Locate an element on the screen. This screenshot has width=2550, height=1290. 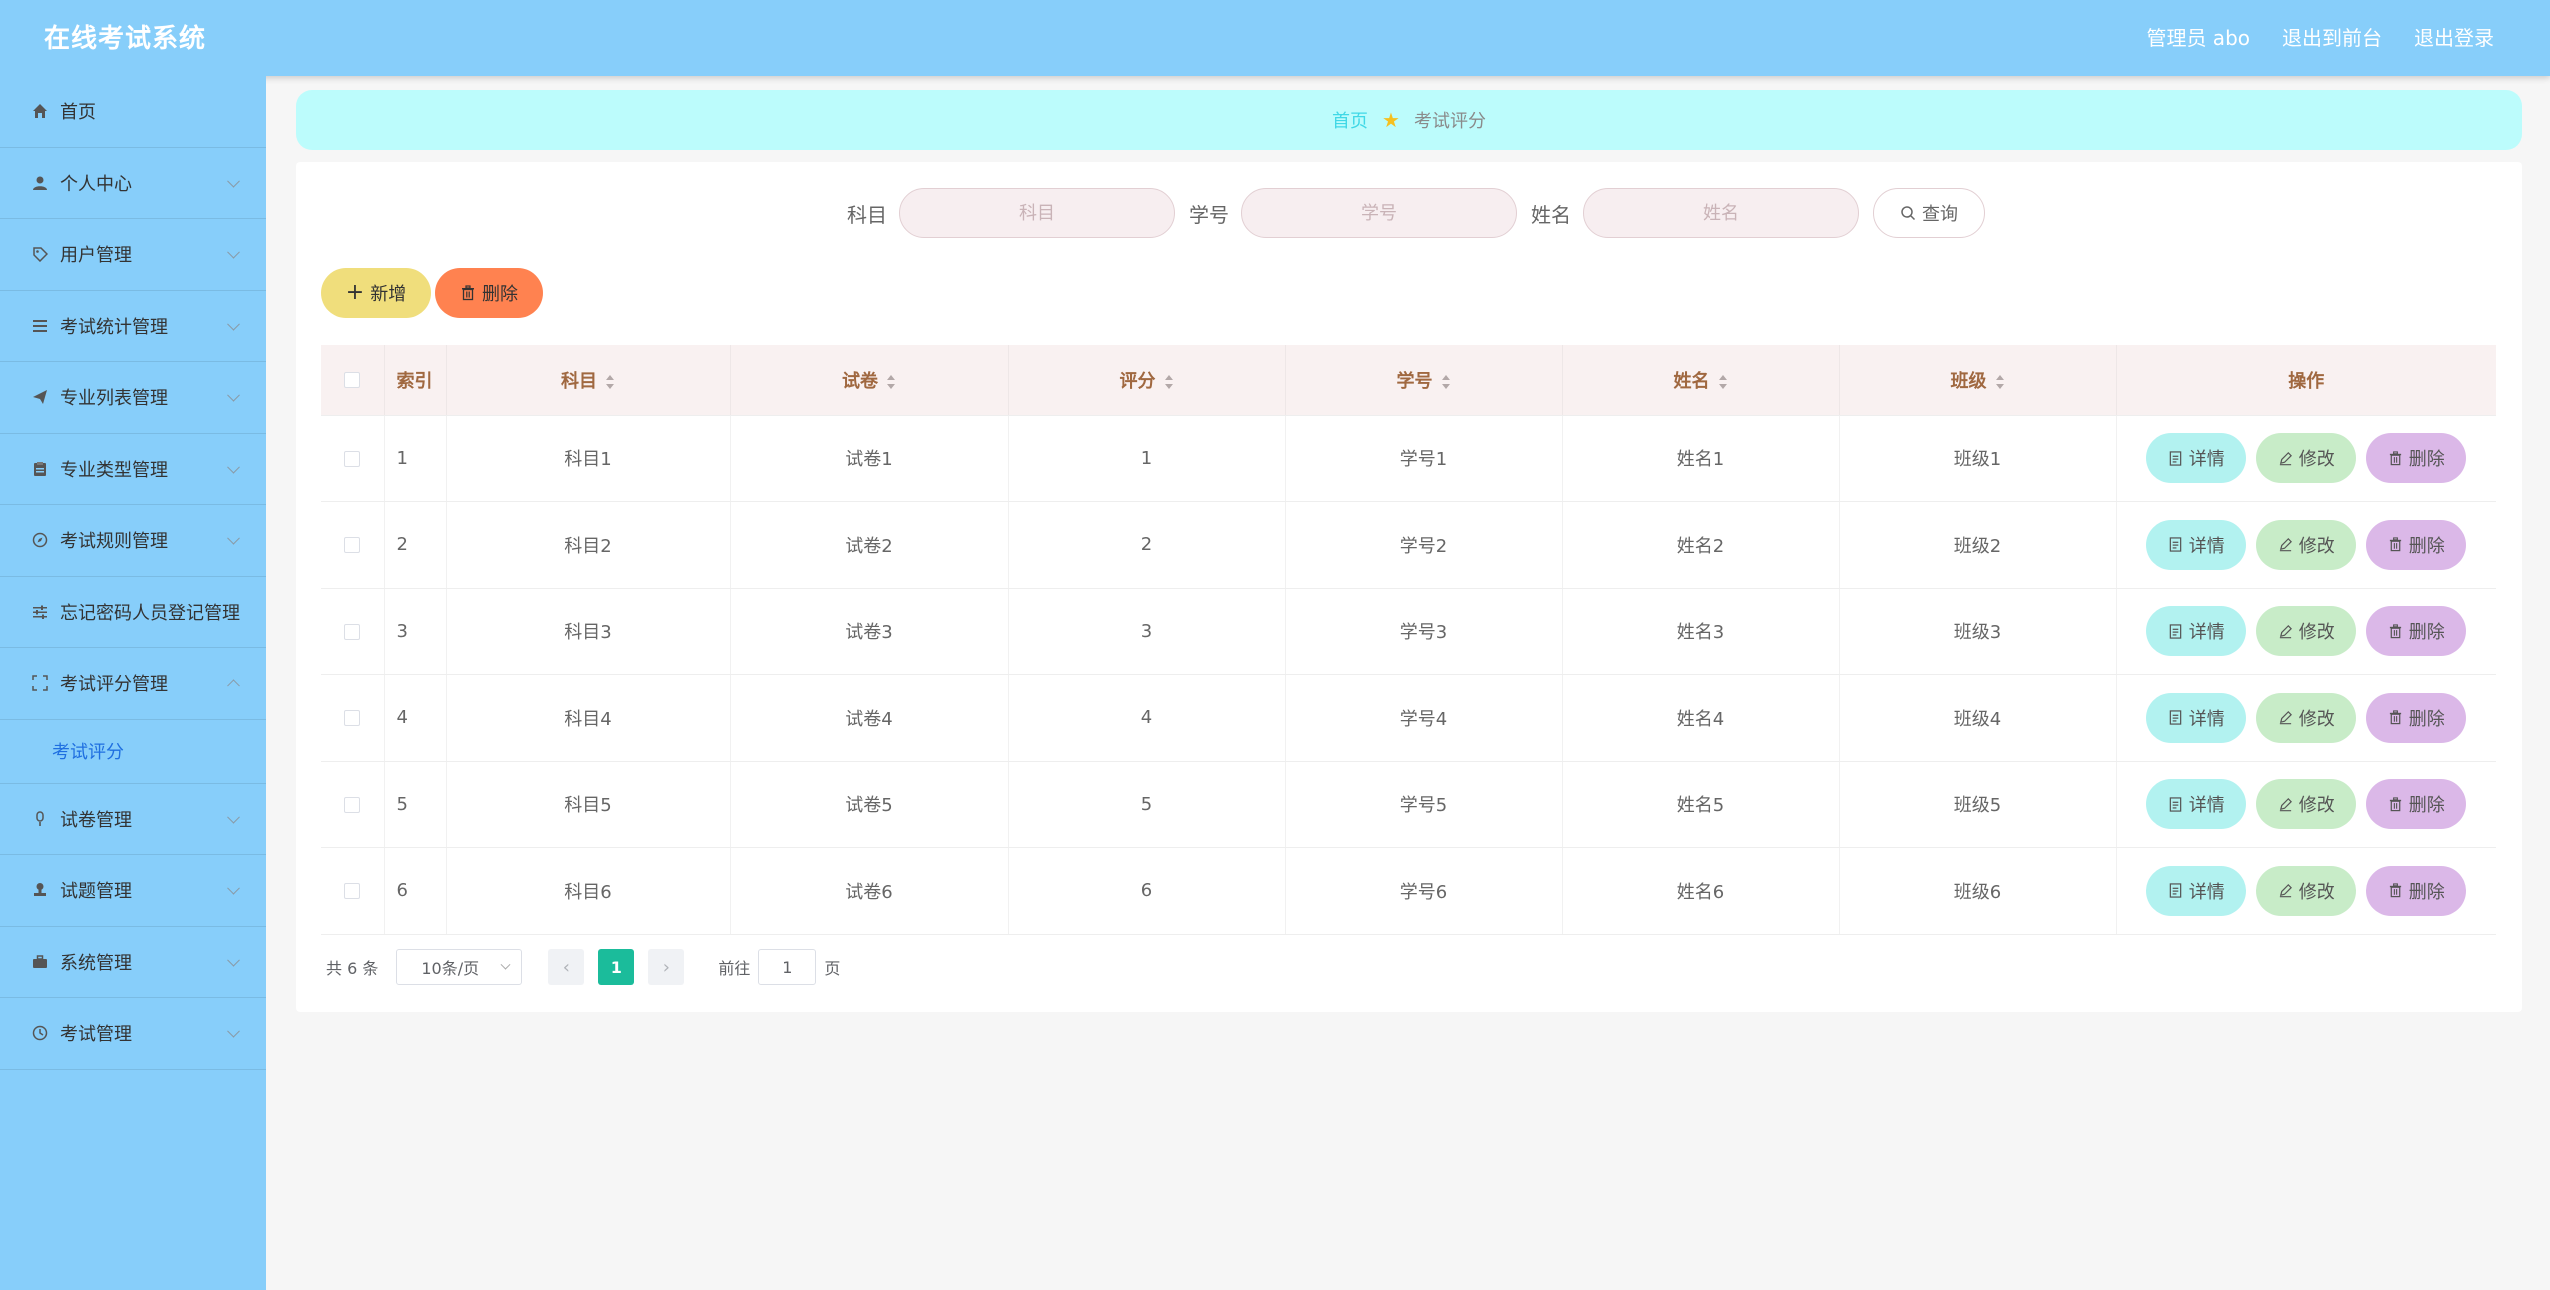
row-actions: 详情 修改 删除 is located at coordinates (2307, 890).